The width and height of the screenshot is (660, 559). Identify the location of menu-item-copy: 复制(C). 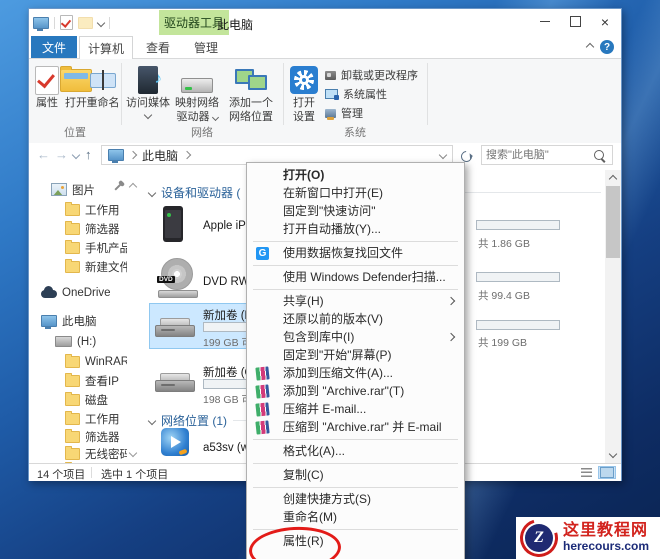
(355, 475).